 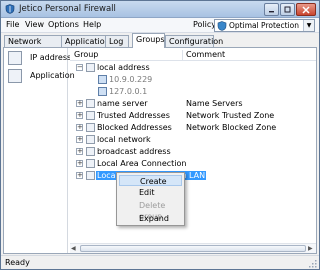 What do you see at coordinates (86, 54) in the screenshot?
I see `column-group: Group` at bounding box center [86, 54].